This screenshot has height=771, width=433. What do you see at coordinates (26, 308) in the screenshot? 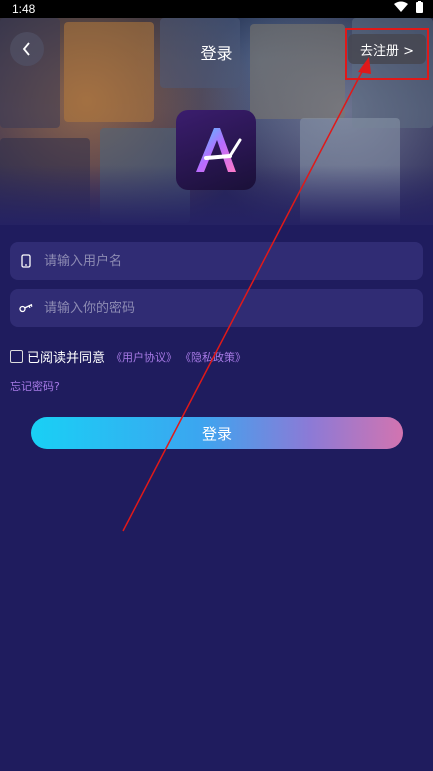
I see `key-icon` at bounding box center [26, 308].